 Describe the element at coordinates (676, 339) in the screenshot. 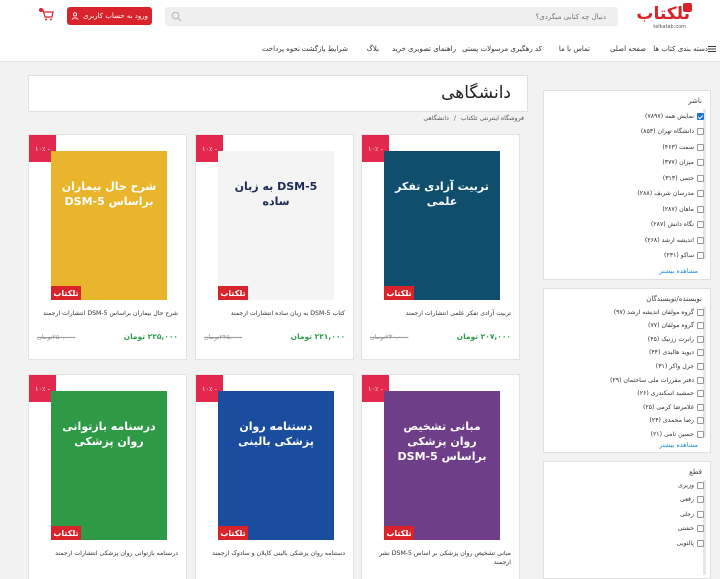

I see `filter-option: رابرت رزنیک (۴۵)` at that location.